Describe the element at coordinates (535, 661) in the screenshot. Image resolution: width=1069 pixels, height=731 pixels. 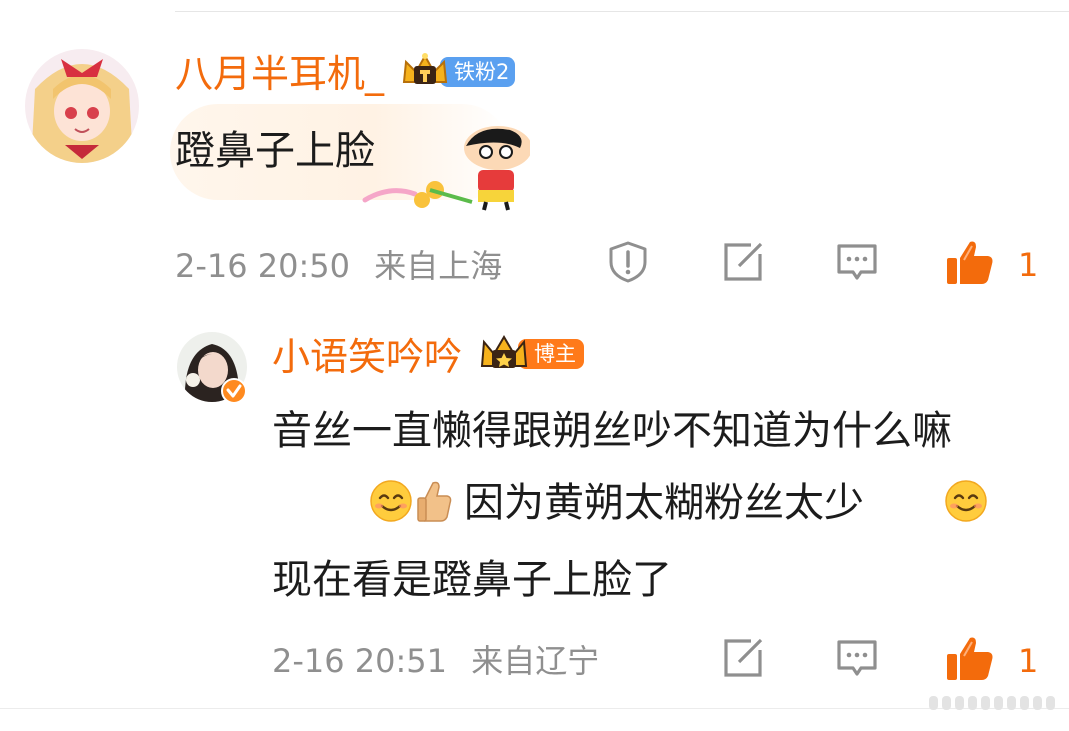
I see `reply-location: 来自辽宁` at that location.